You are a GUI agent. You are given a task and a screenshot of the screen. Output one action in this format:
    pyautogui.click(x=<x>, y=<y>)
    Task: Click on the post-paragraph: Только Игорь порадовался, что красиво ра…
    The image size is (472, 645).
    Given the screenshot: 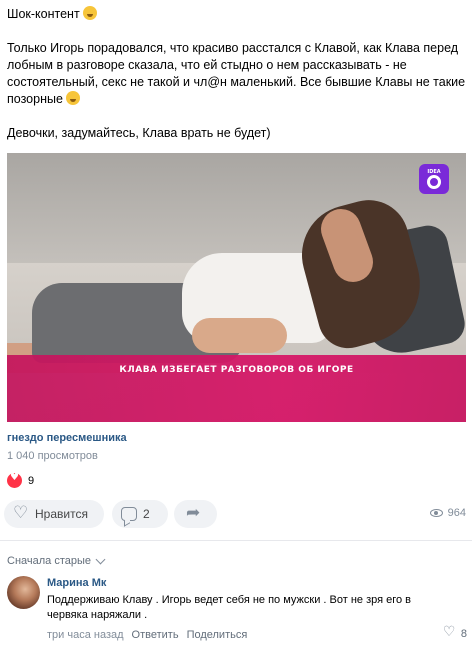 What is the action you would take?
    pyautogui.click(x=236, y=73)
    